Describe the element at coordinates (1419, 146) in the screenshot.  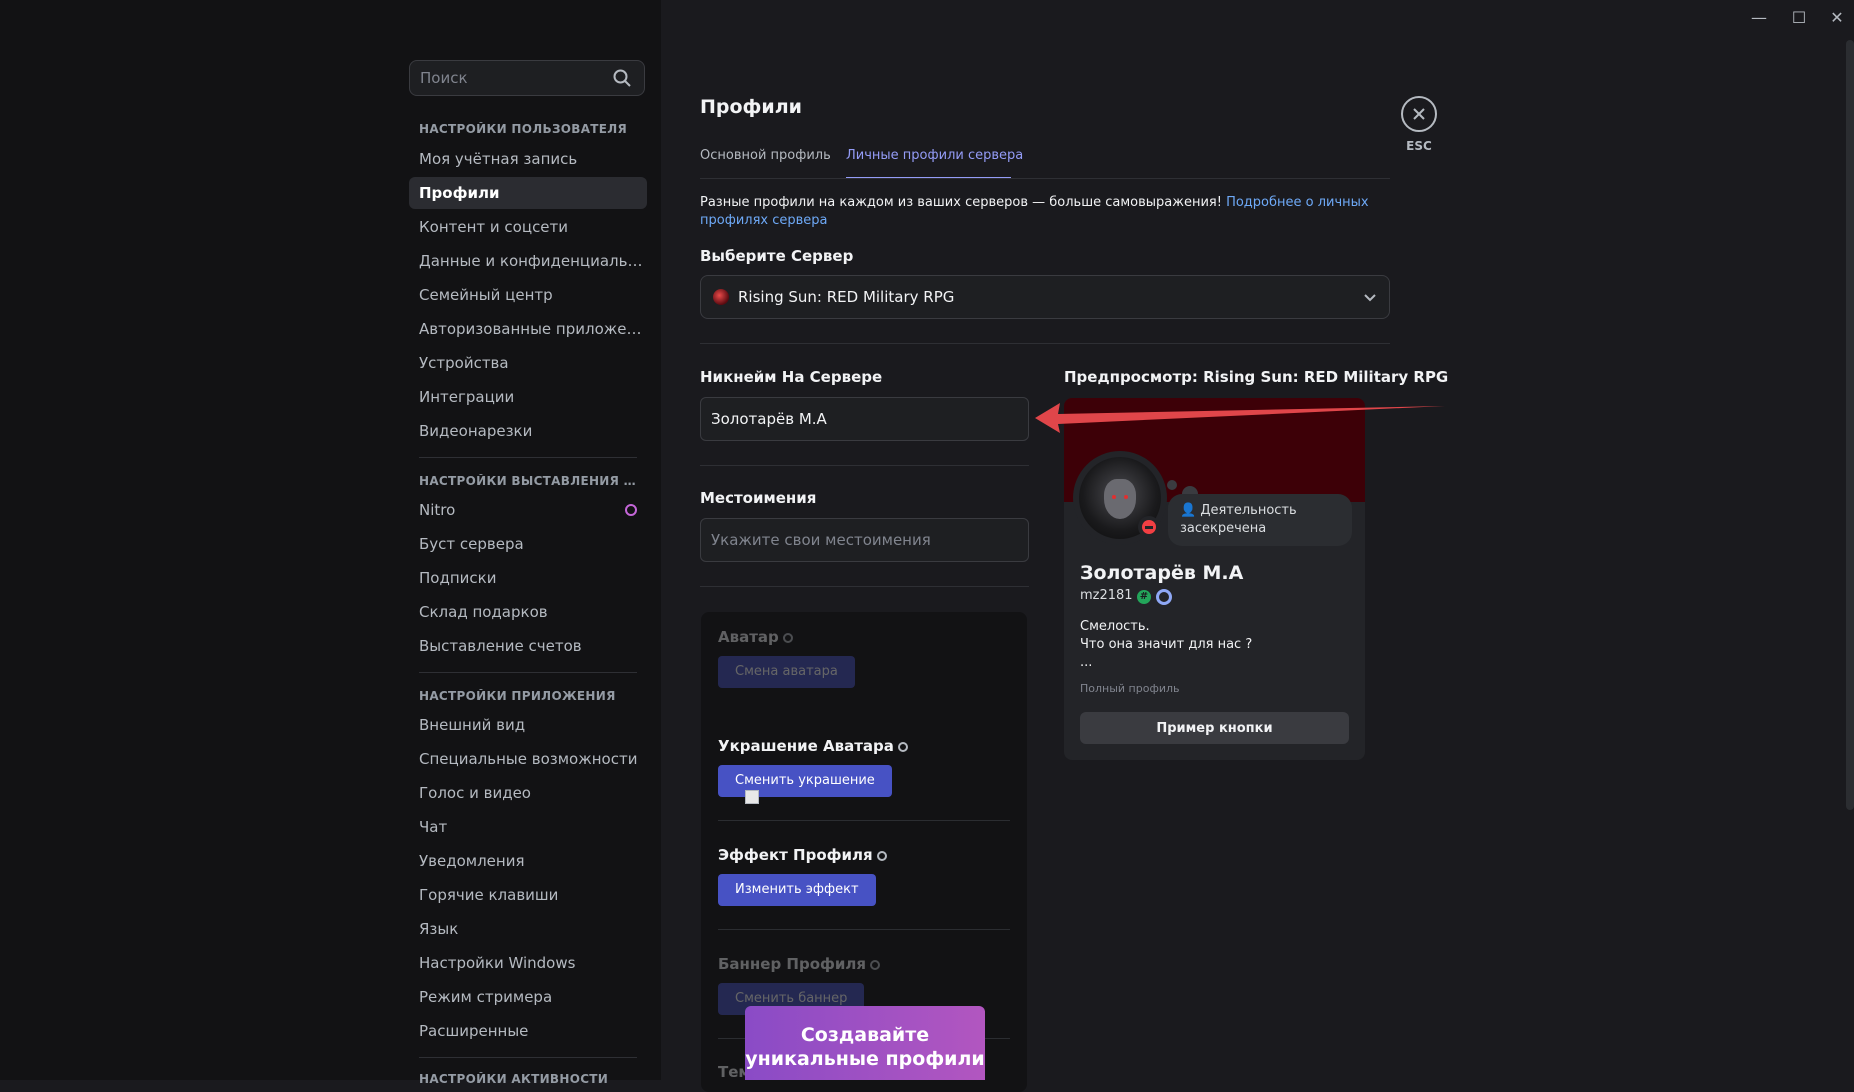
I see `esc-label: ESC` at that location.